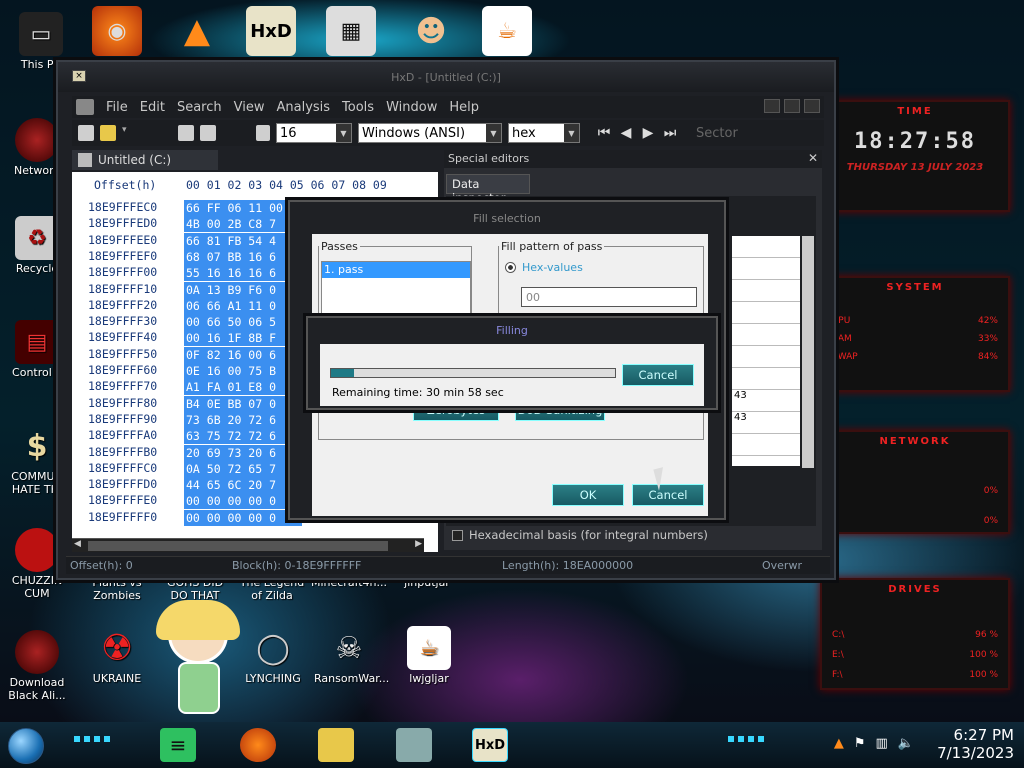 Image resolution: width=1024 pixels, height=768 pixels. What do you see at coordinates (85, 107) in the screenshot?
I see `hxd-app-icon` at bounding box center [85, 107].